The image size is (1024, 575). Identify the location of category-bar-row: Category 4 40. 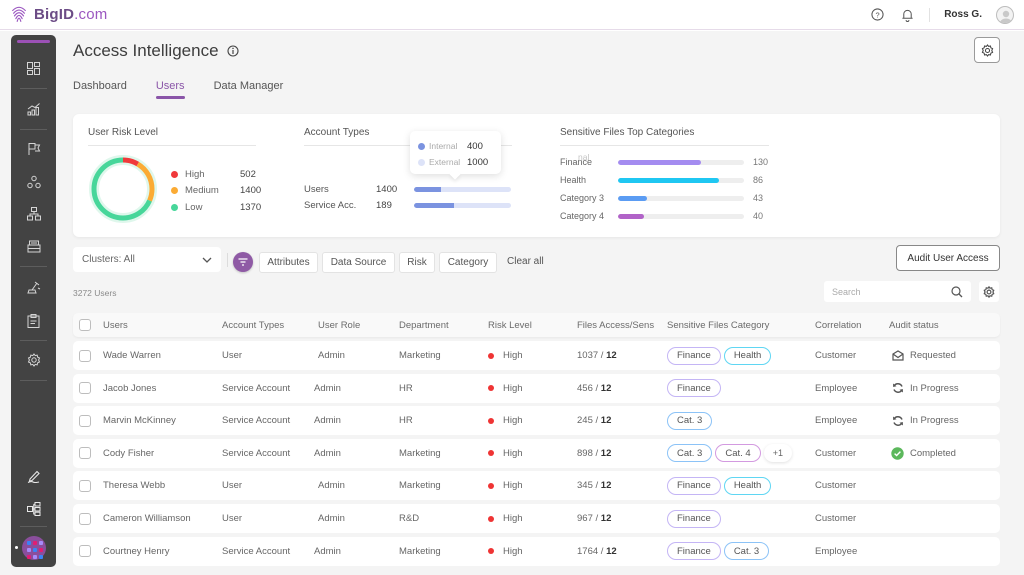
(661, 216).